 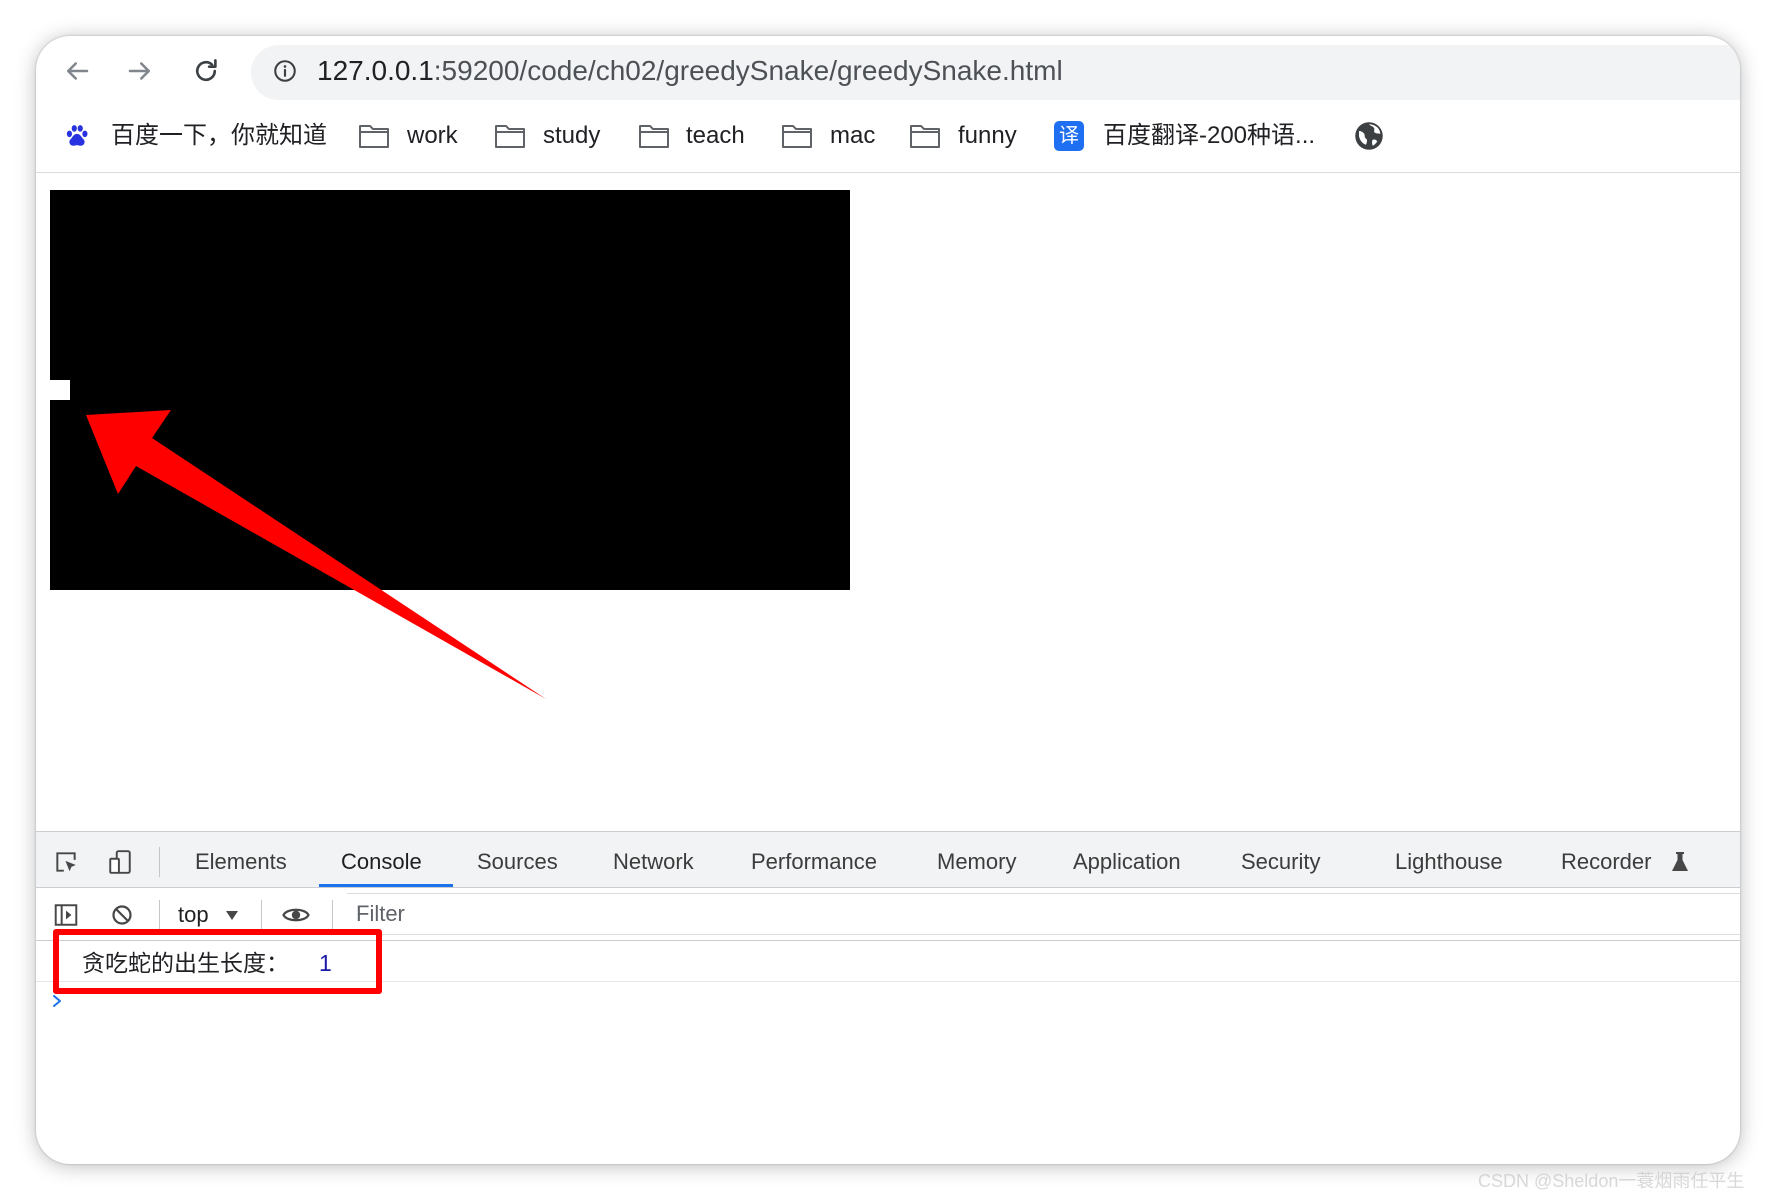 I want to click on bookmark-folder-work: work, so click(x=432, y=136).